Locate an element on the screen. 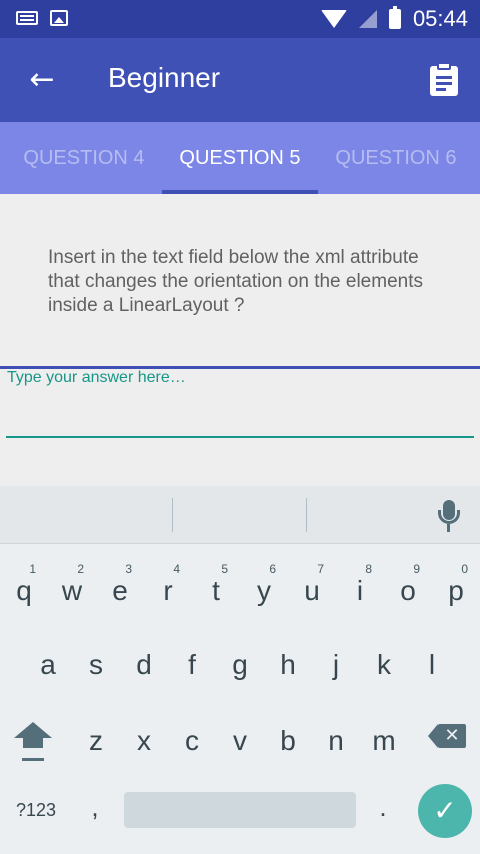 This screenshot has height=854, width=480. answer-input is located at coordinates (240, 415).